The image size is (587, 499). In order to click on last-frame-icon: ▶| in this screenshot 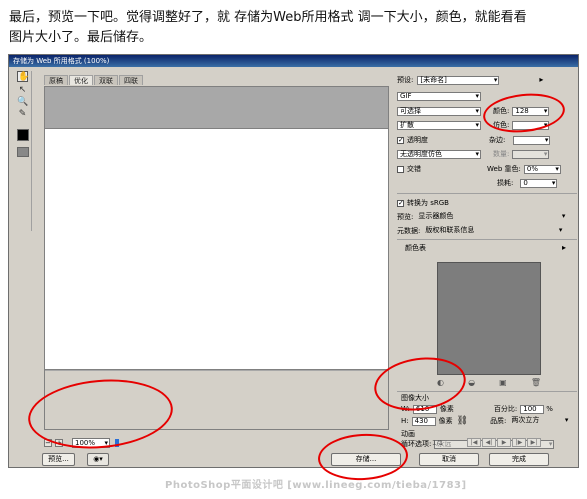, I will do `click(534, 442)`.